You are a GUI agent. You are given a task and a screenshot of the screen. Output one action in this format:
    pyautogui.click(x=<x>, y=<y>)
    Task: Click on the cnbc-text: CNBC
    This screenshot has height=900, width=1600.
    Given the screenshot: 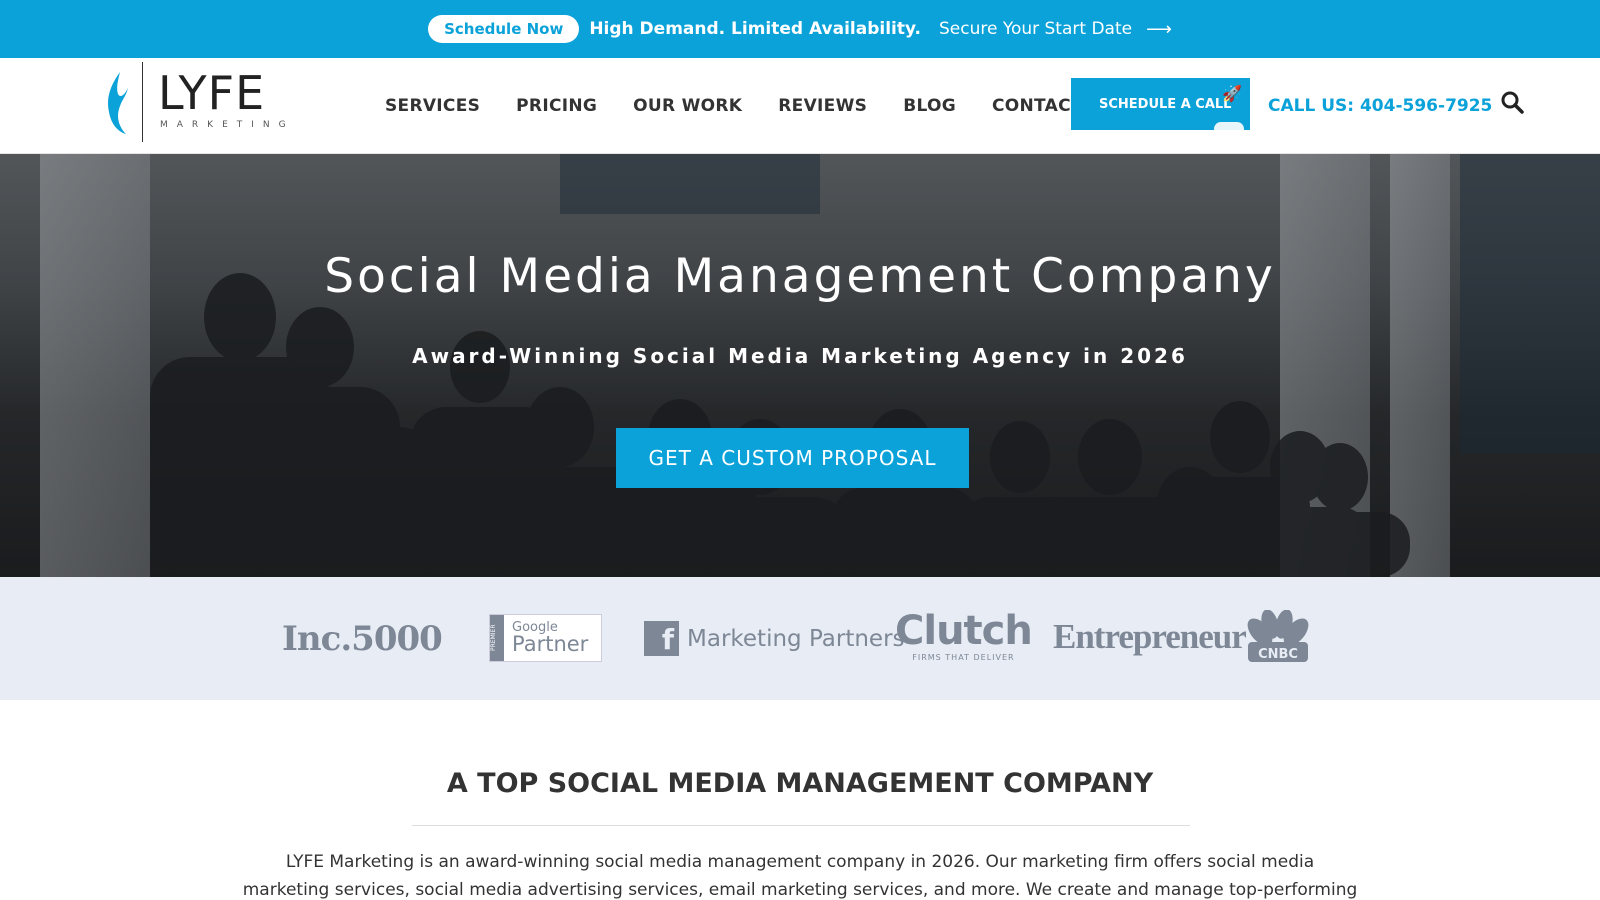 What is the action you would take?
    pyautogui.click(x=1278, y=654)
    